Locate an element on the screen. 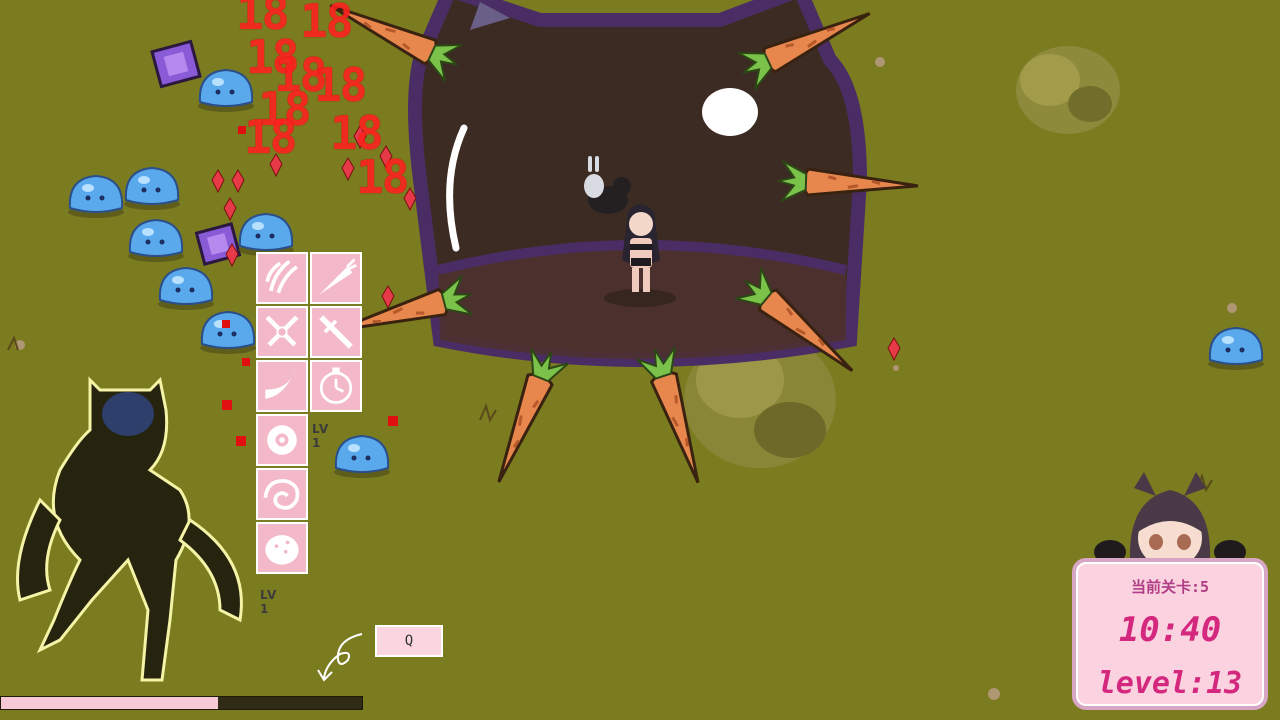 This screenshot has width=1280, height=720. saw-blade-icon is located at coordinates (282, 440).